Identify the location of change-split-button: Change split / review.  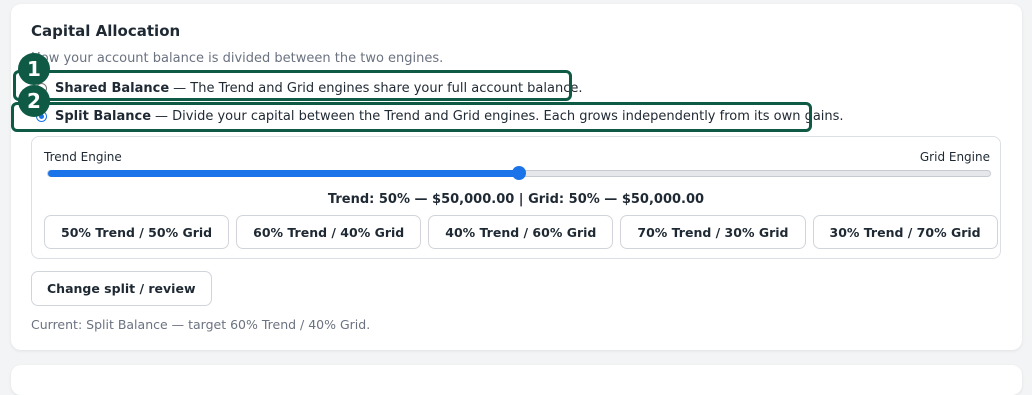
(121, 288).